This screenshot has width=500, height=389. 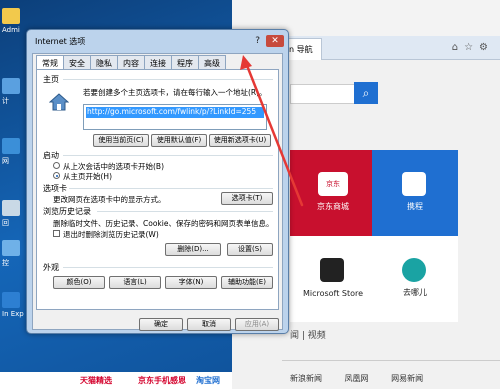 What do you see at coordinates (104, 62) in the screenshot?
I see `tab-privacy: 隐私` at bounding box center [104, 62].